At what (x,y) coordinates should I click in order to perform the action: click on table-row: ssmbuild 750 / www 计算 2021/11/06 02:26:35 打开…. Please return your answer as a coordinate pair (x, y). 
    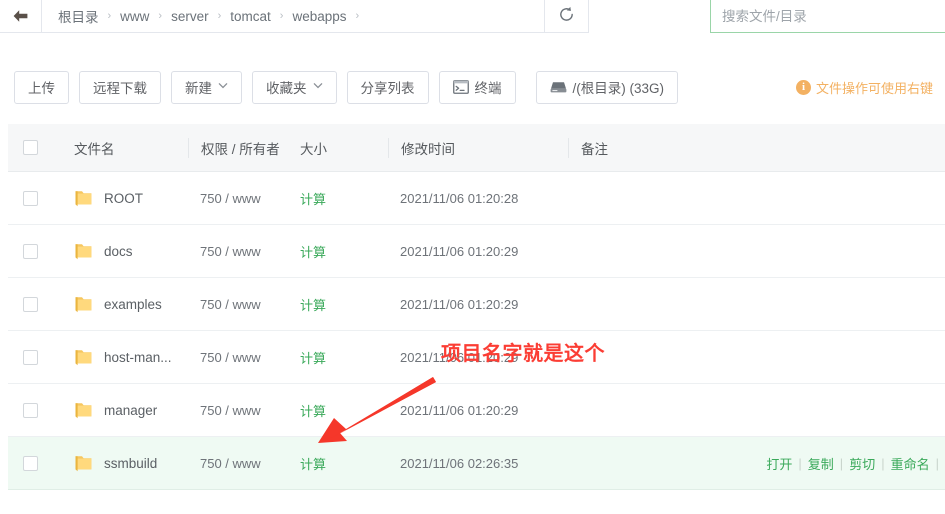
    Looking at the image, I should click on (476, 463).